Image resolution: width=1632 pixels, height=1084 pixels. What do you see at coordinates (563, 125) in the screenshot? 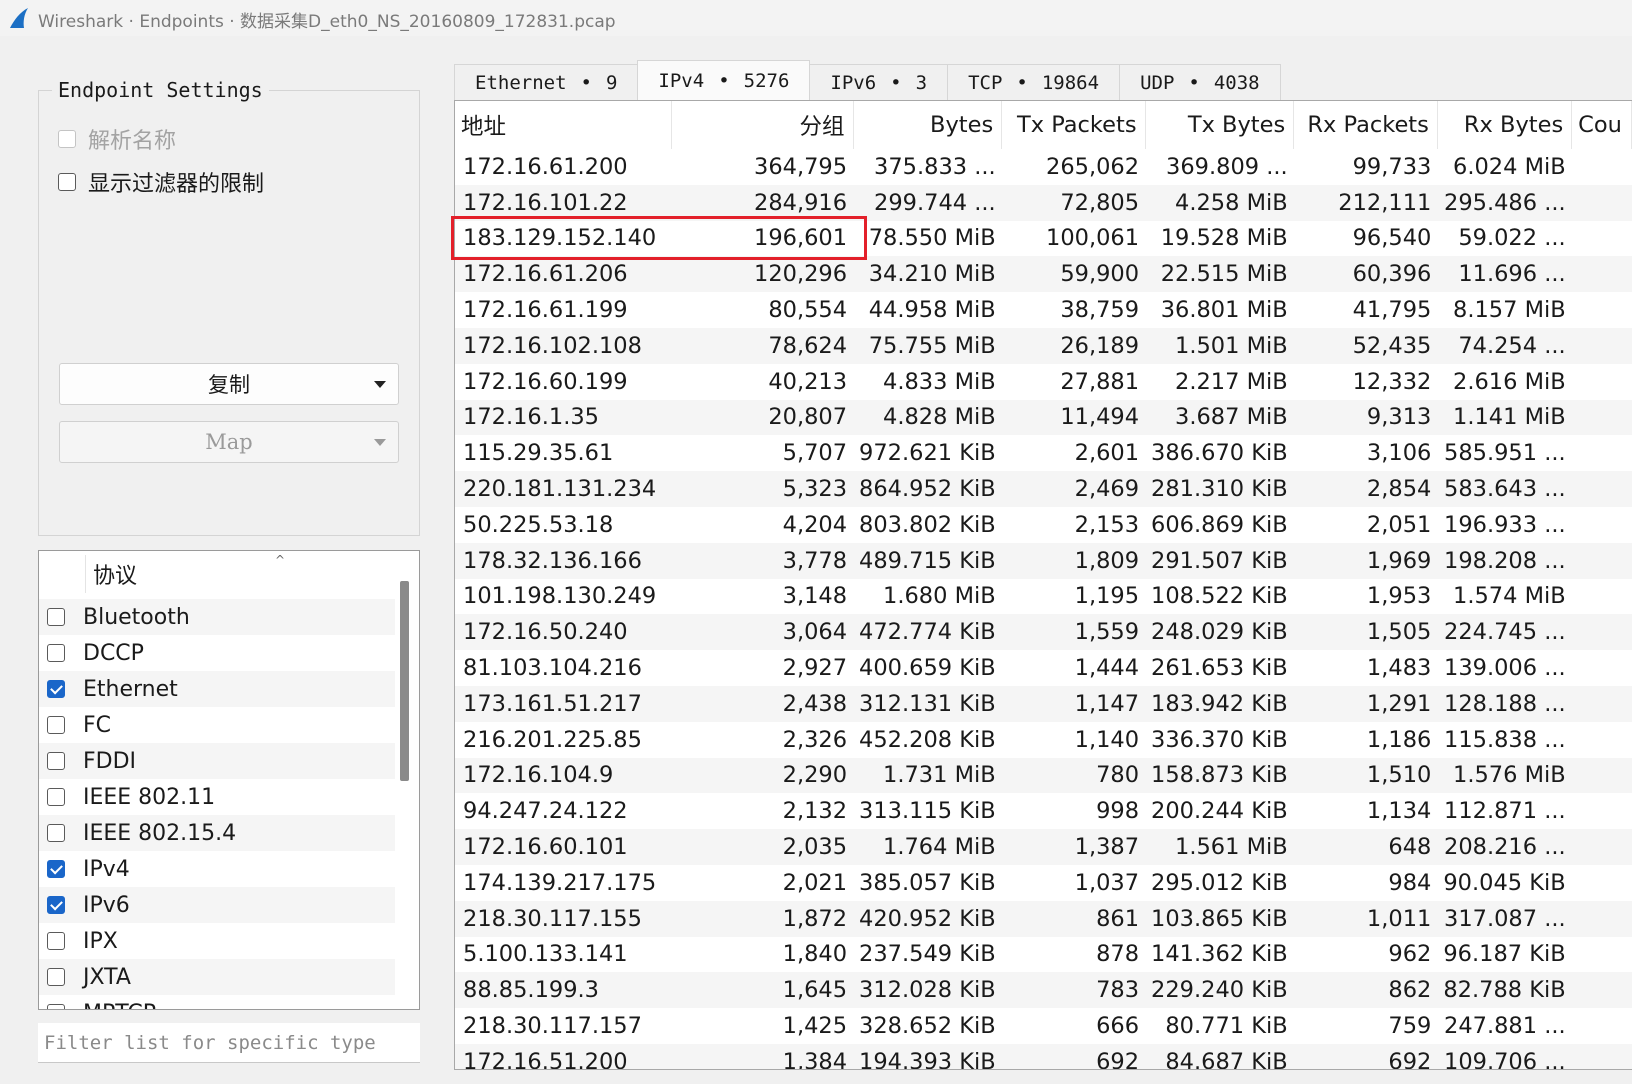
I see `column-header: 地址⌄` at bounding box center [563, 125].